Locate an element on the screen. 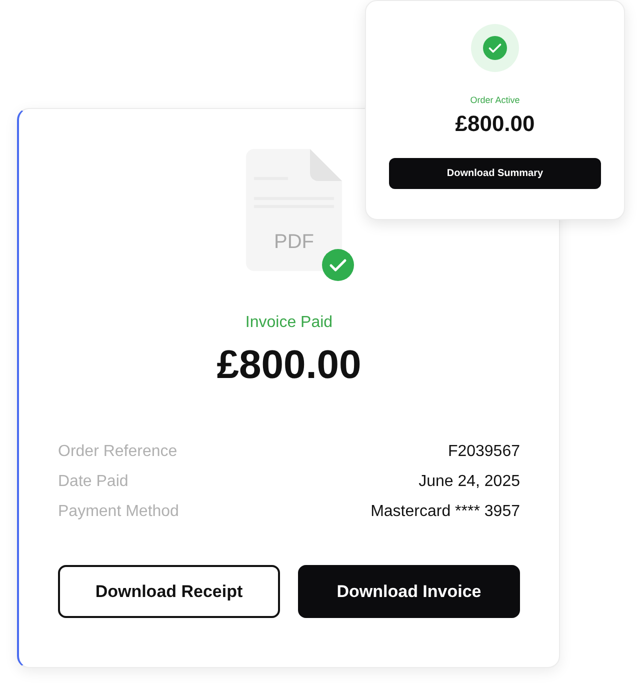  detail-value: F2039567 is located at coordinates (484, 452).